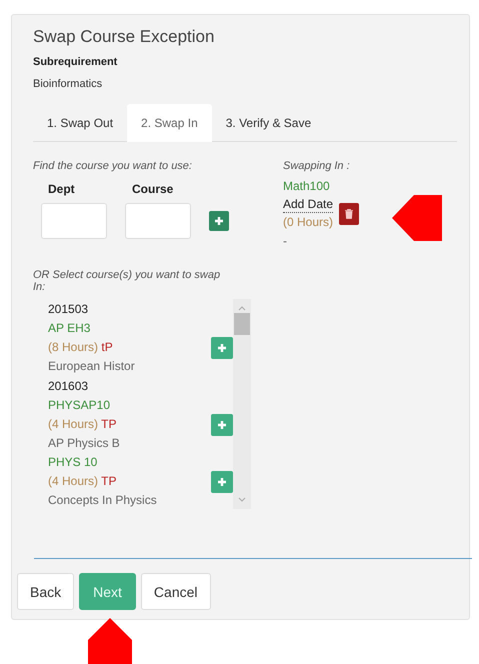 The height and width of the screenshot is (664, 479). What do you see at coordinates (308, 204) in the screenshot?
I see `add-date-link: Add Date` at bounding box center [308, 204].